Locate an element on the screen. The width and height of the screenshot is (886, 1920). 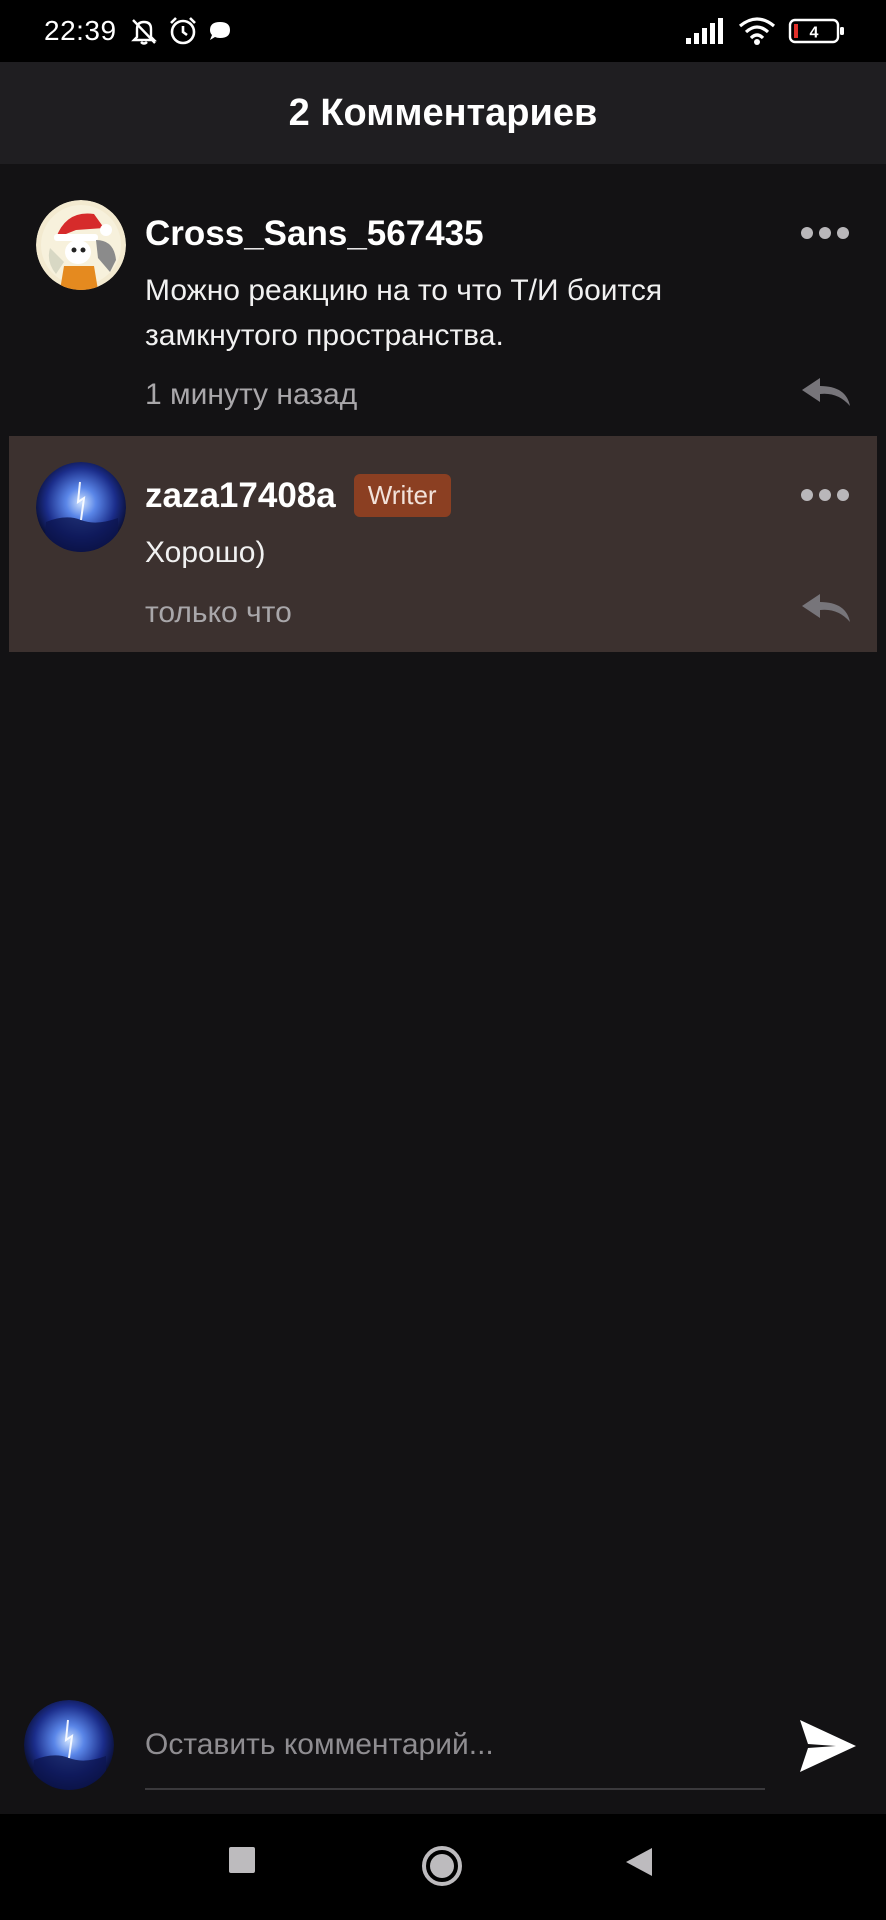
comments-header: 2 Комментариев is located at coordinates (443, 113).